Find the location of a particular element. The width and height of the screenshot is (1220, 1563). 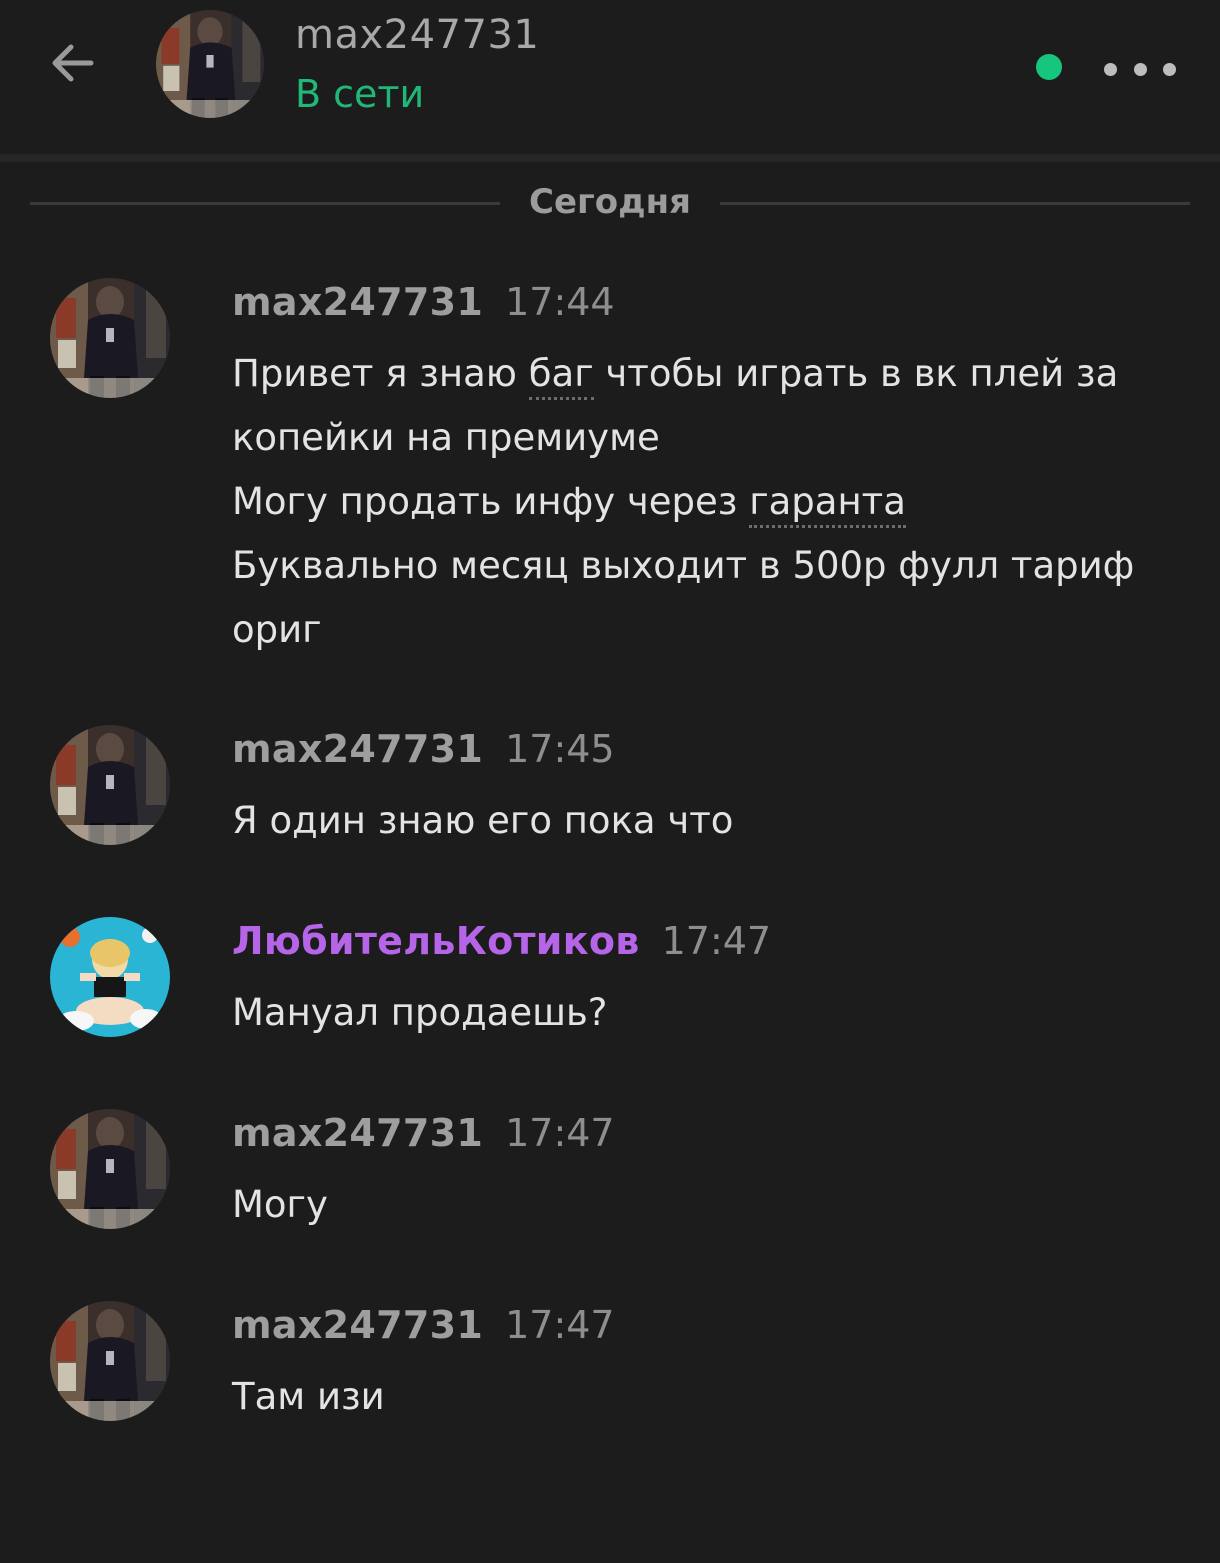

arrow-left-icon is located at coordinates (73, 63).